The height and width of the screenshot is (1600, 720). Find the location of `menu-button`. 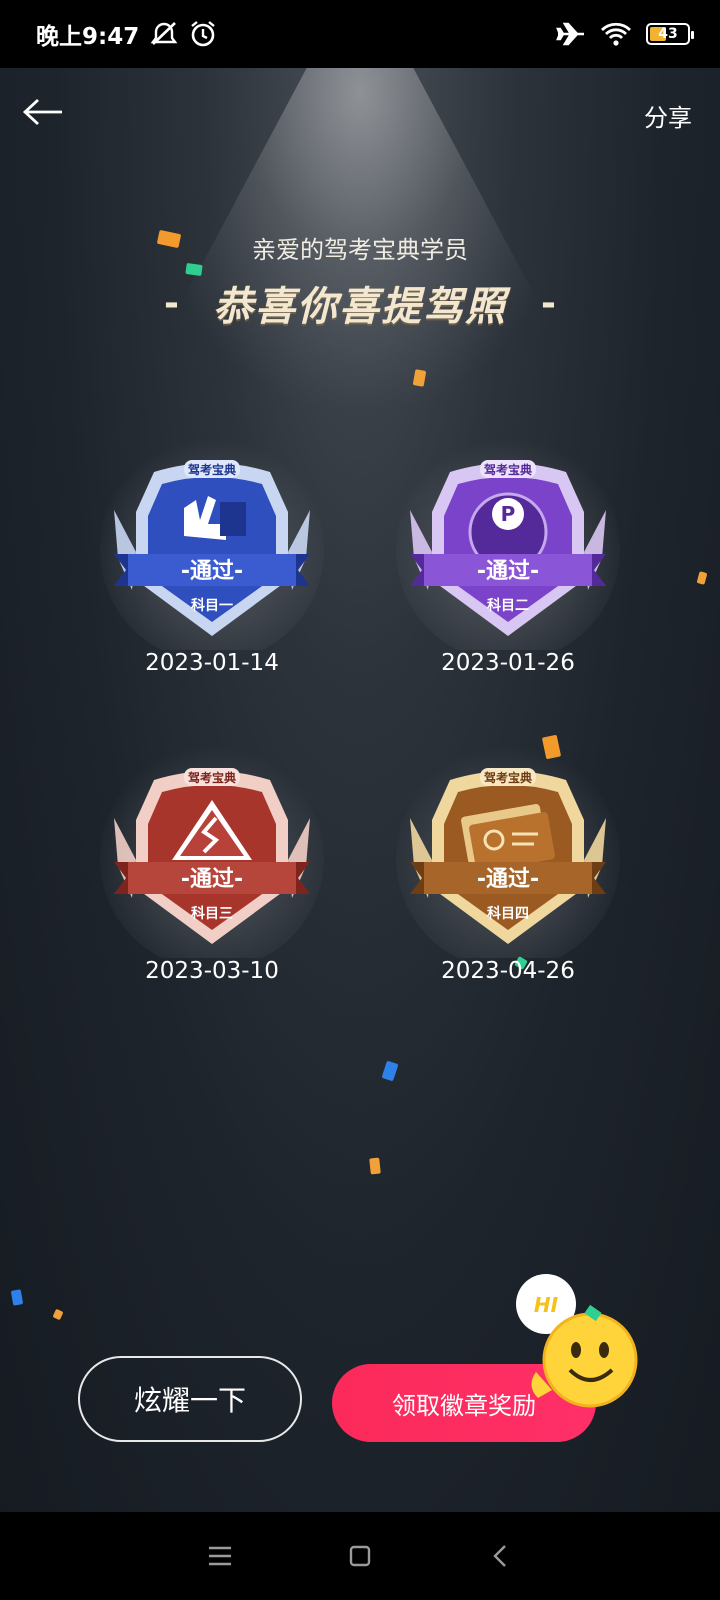

menu-button is located at coordinates (220, 1556).